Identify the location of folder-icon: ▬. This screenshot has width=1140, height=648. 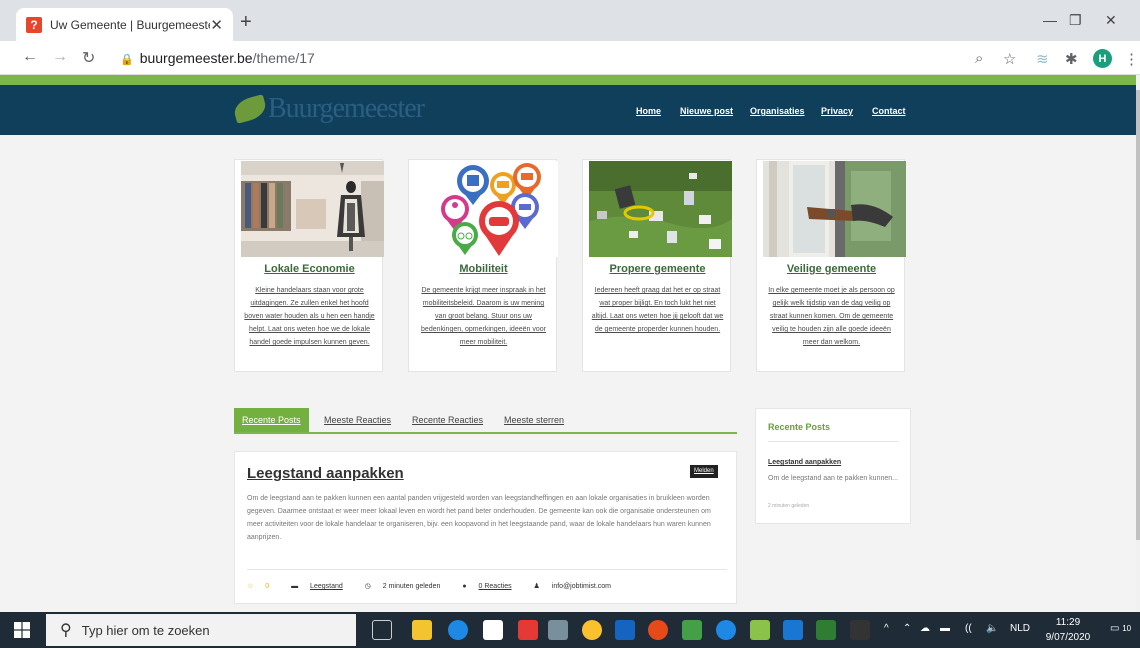
(295, 586).